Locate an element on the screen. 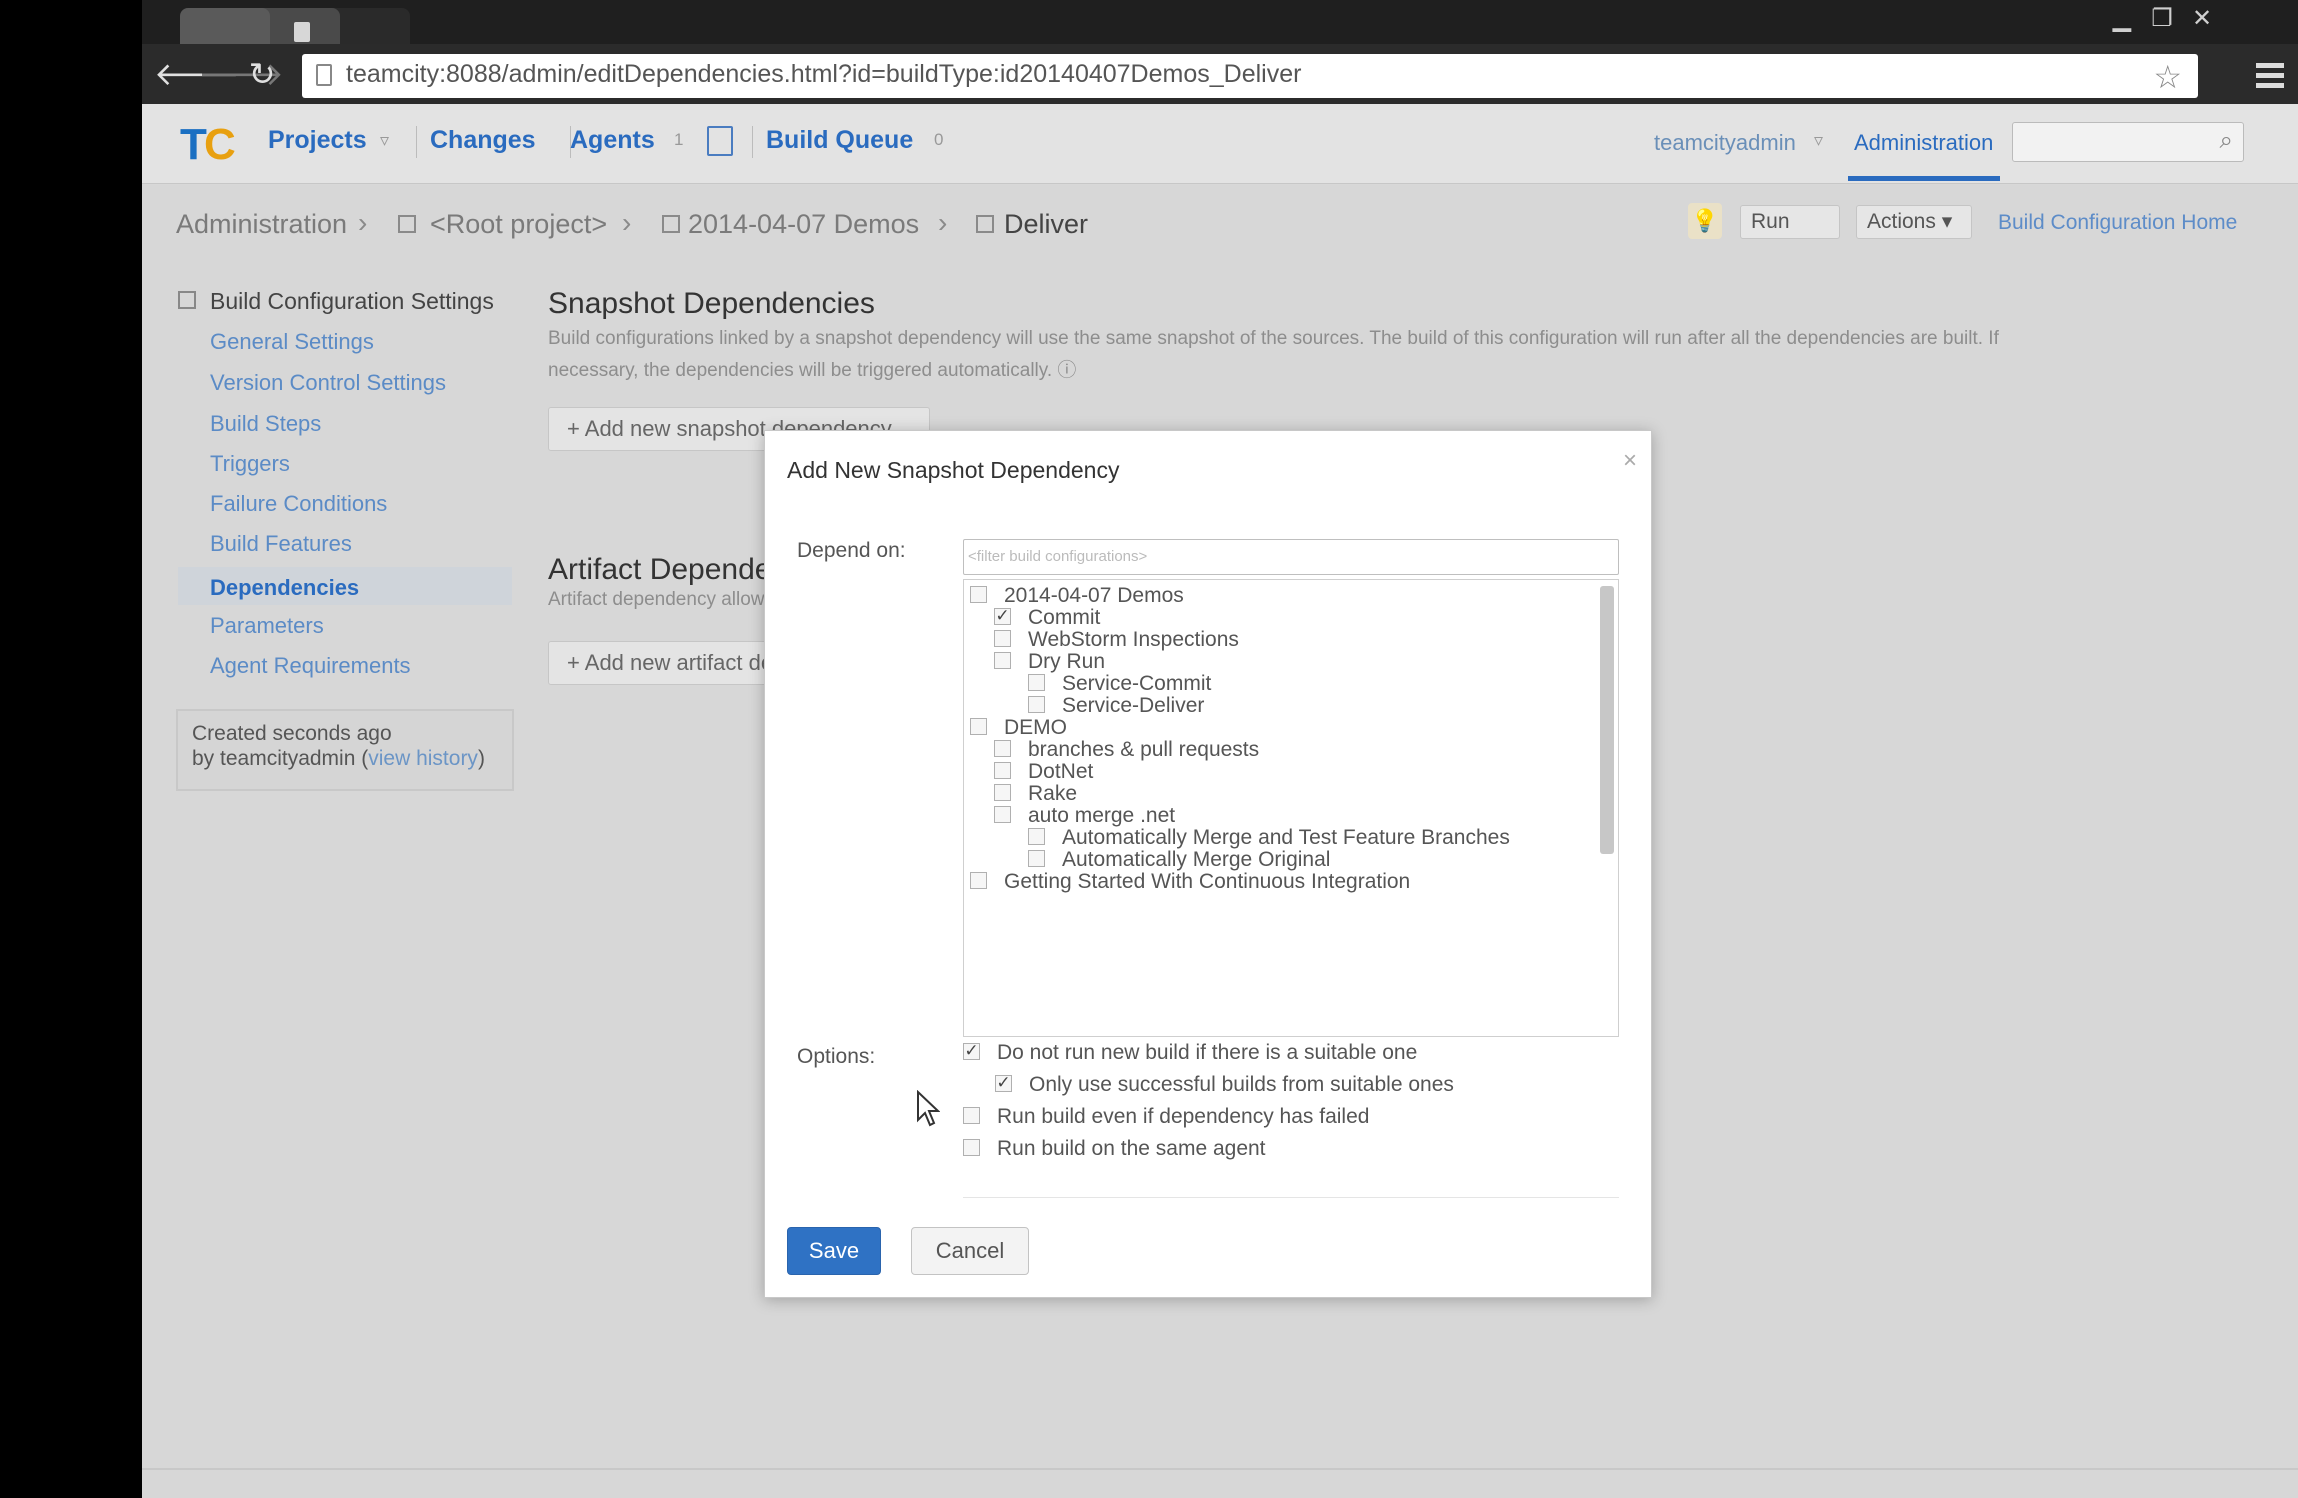 Image resolution: width=2298 pixels, height=1498 pixels. minimize-icon: ▁ is located at coordinates (2122, 19).